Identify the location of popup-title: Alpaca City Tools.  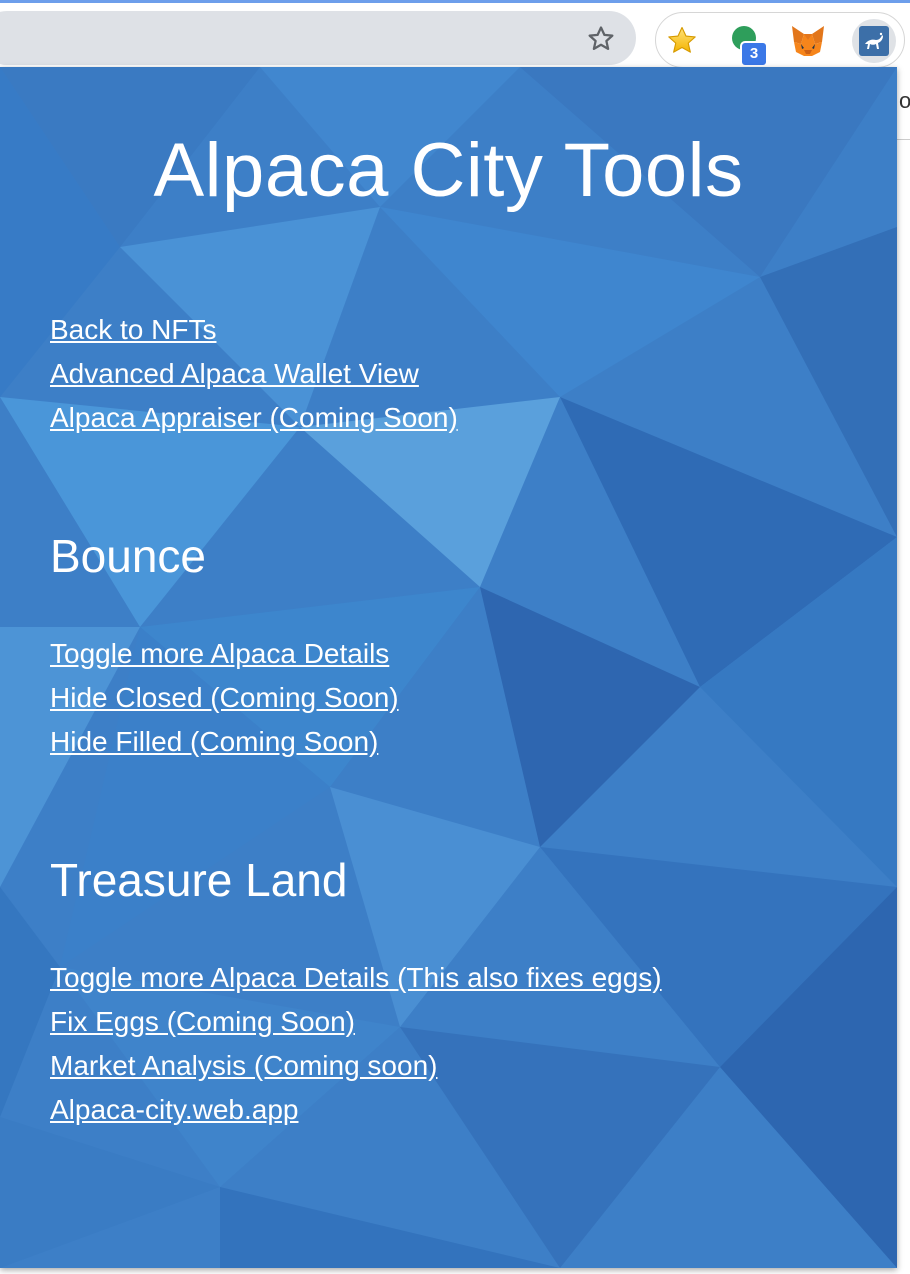
(448, 170).